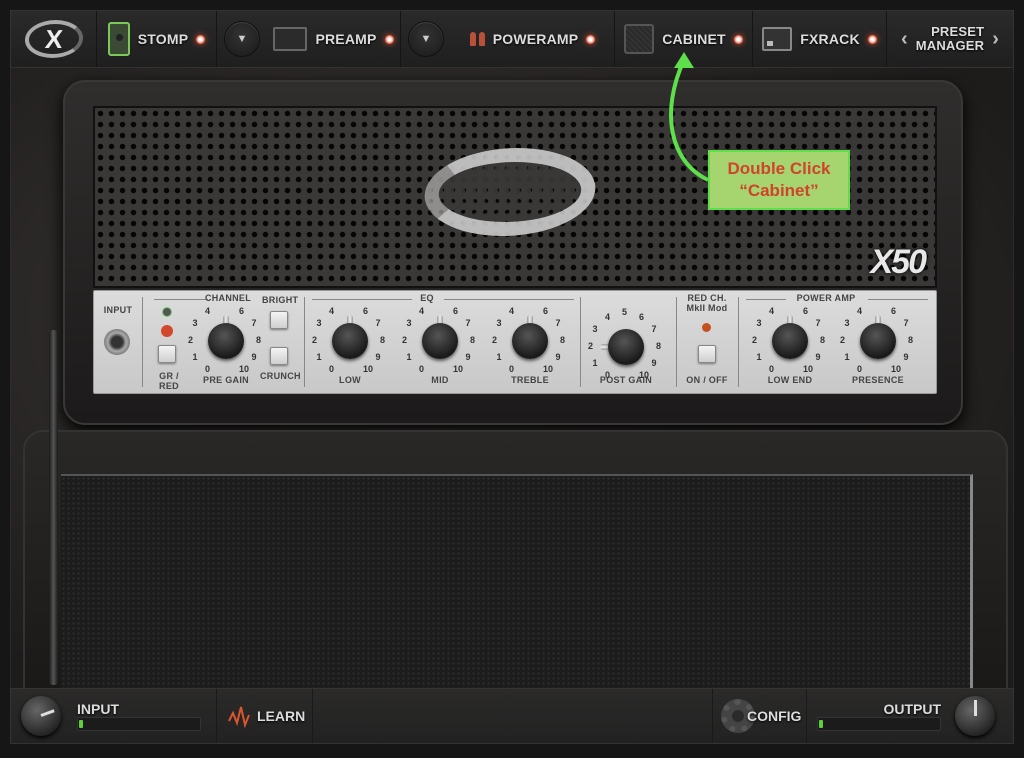 This screenshot has width=1024, height=758. What do you see at coordinates (279, 356) in the screenshot?
I see `crunch-button` at bounding box center [279, 356].